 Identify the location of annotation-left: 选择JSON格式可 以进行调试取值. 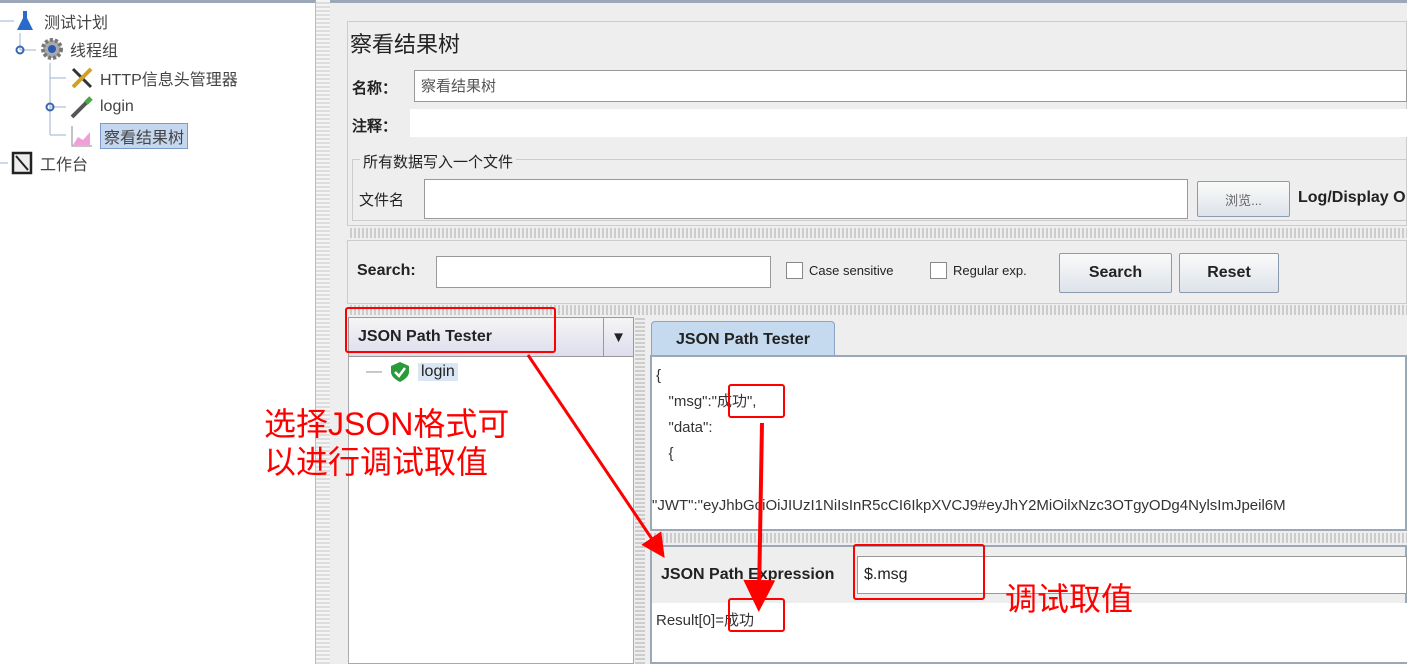
(387, 443).